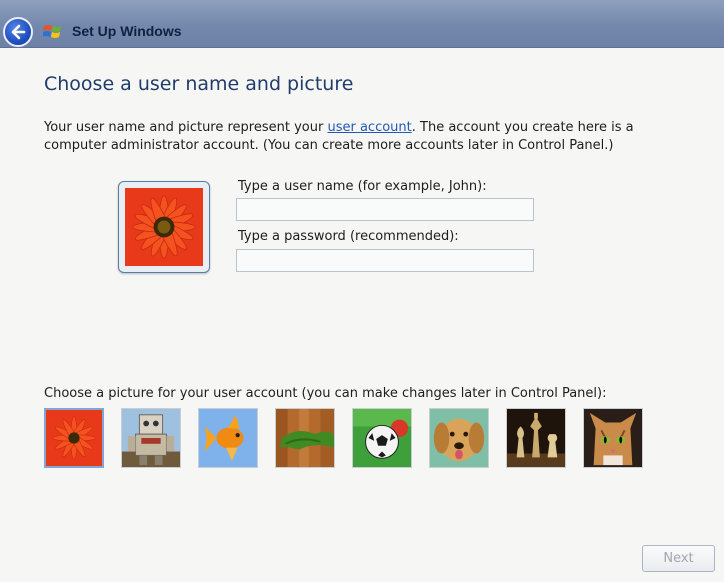 The width and height of the screenshot is (724, 582). I want to click on password-label: Type a password (recommended):, so click(348, 236).